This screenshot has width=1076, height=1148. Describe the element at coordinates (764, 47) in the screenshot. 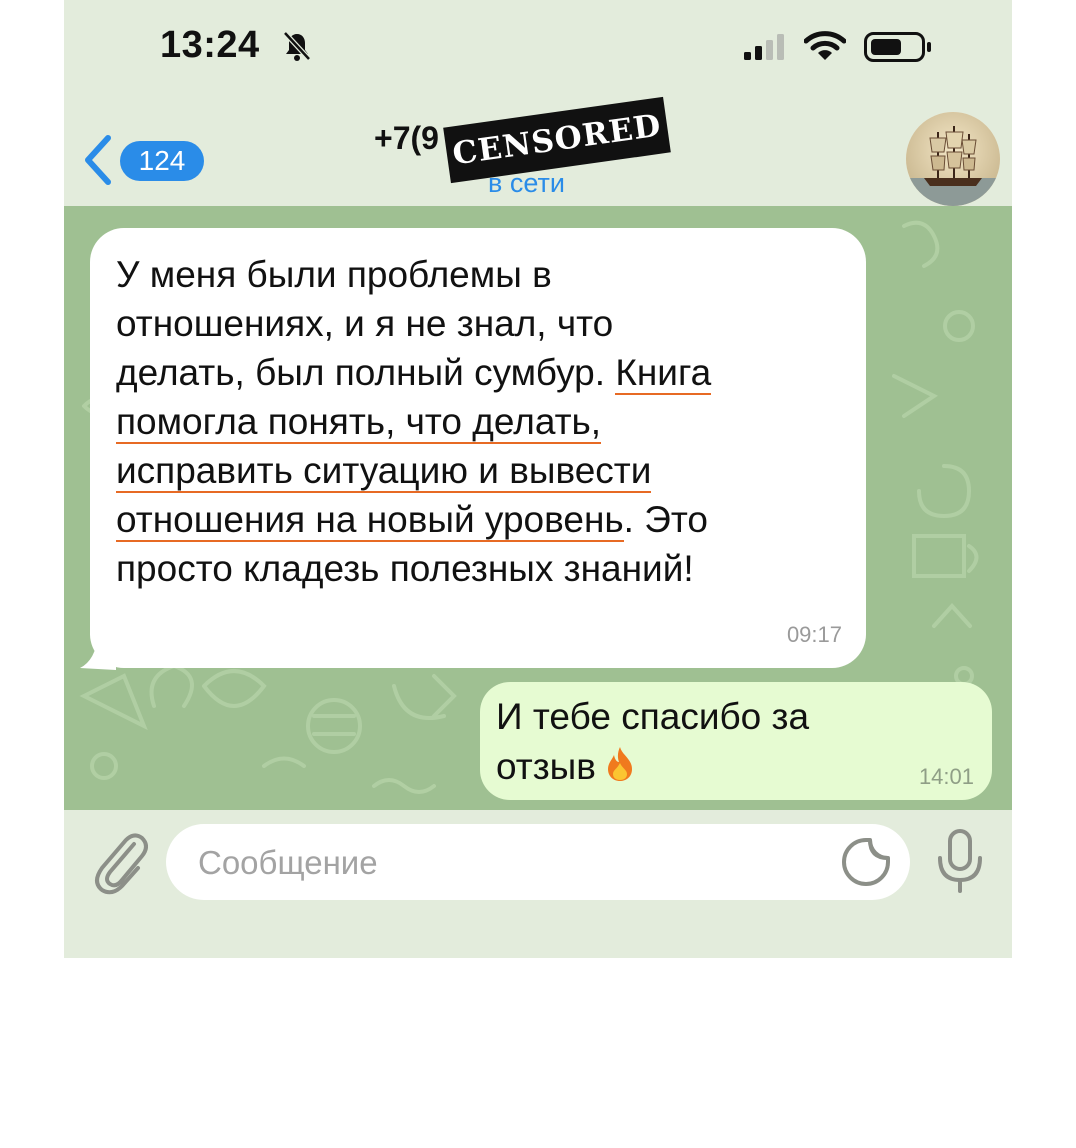

I see `cellular-signal-icon` at that location.